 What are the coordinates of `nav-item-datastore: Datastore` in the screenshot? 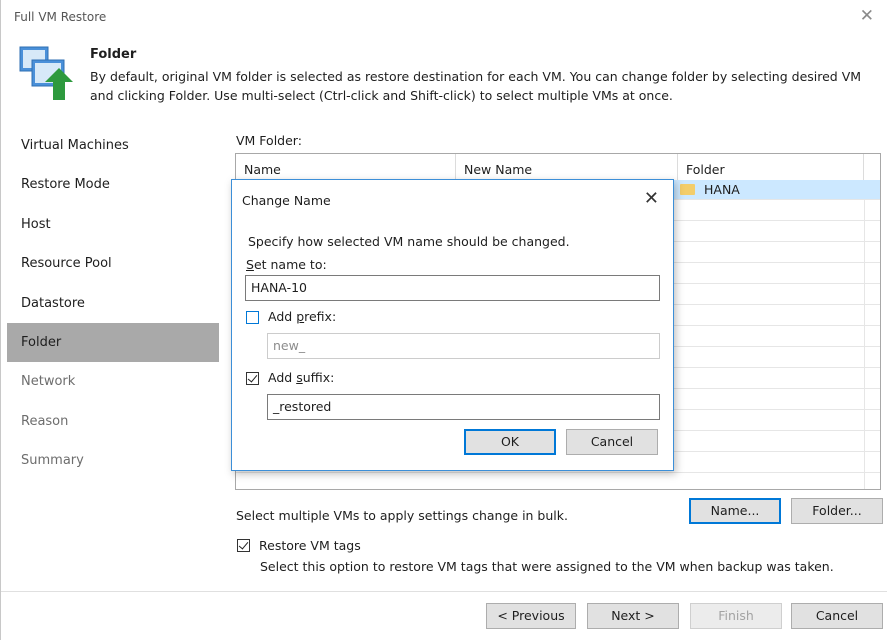 It's located at (113, 303).